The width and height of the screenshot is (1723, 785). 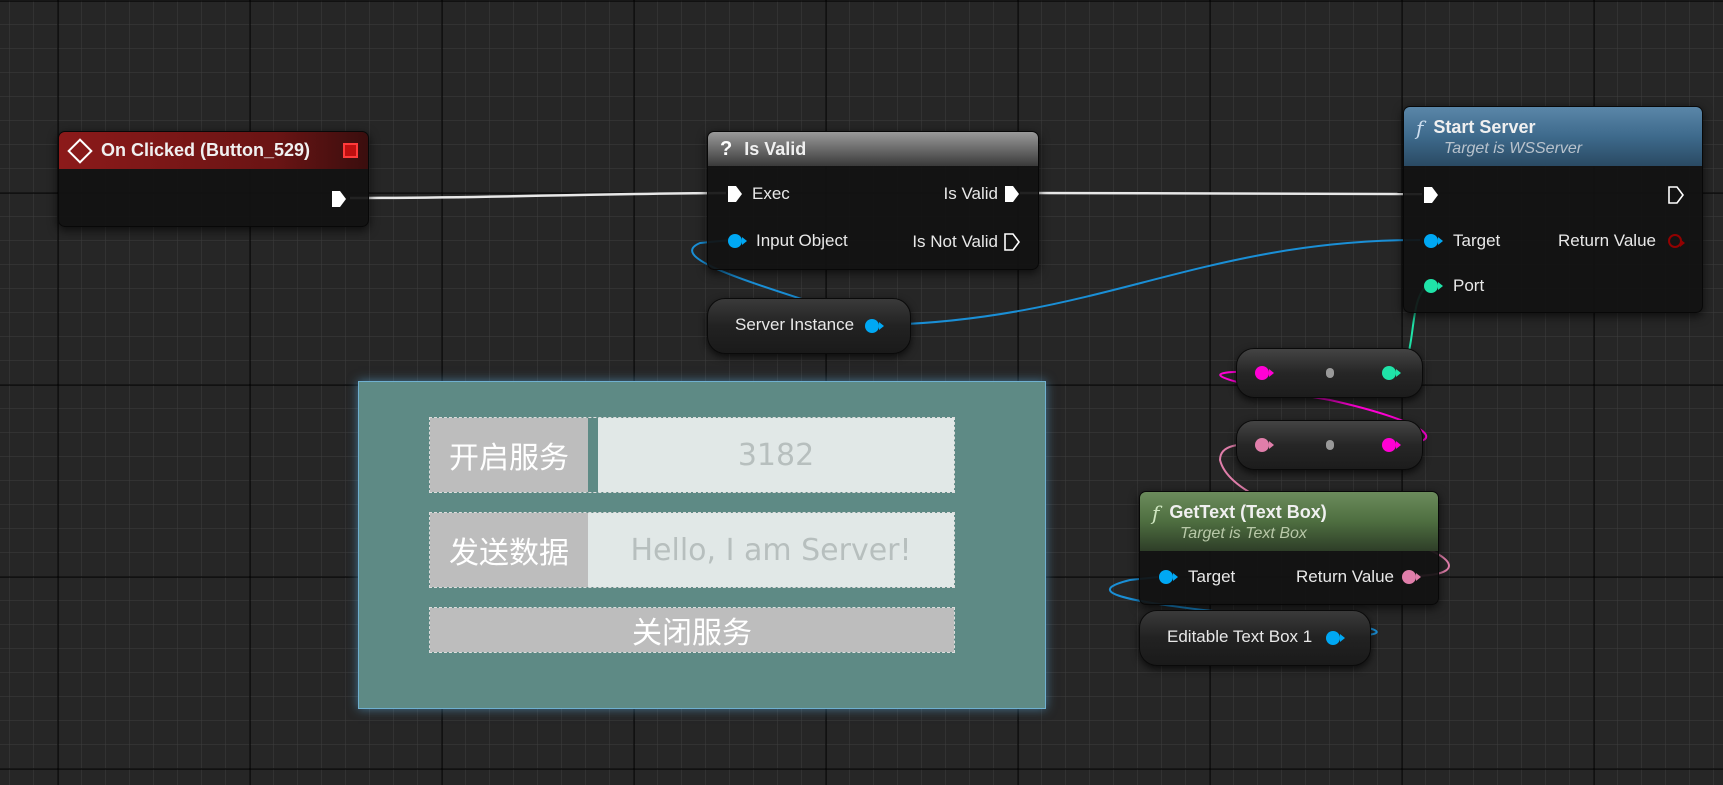 What do you see at coordinates (1240, 636) in the screenshot?
I see `editable-text-box-label: Editable Text Box 1` at bounding box center [1240, 636].